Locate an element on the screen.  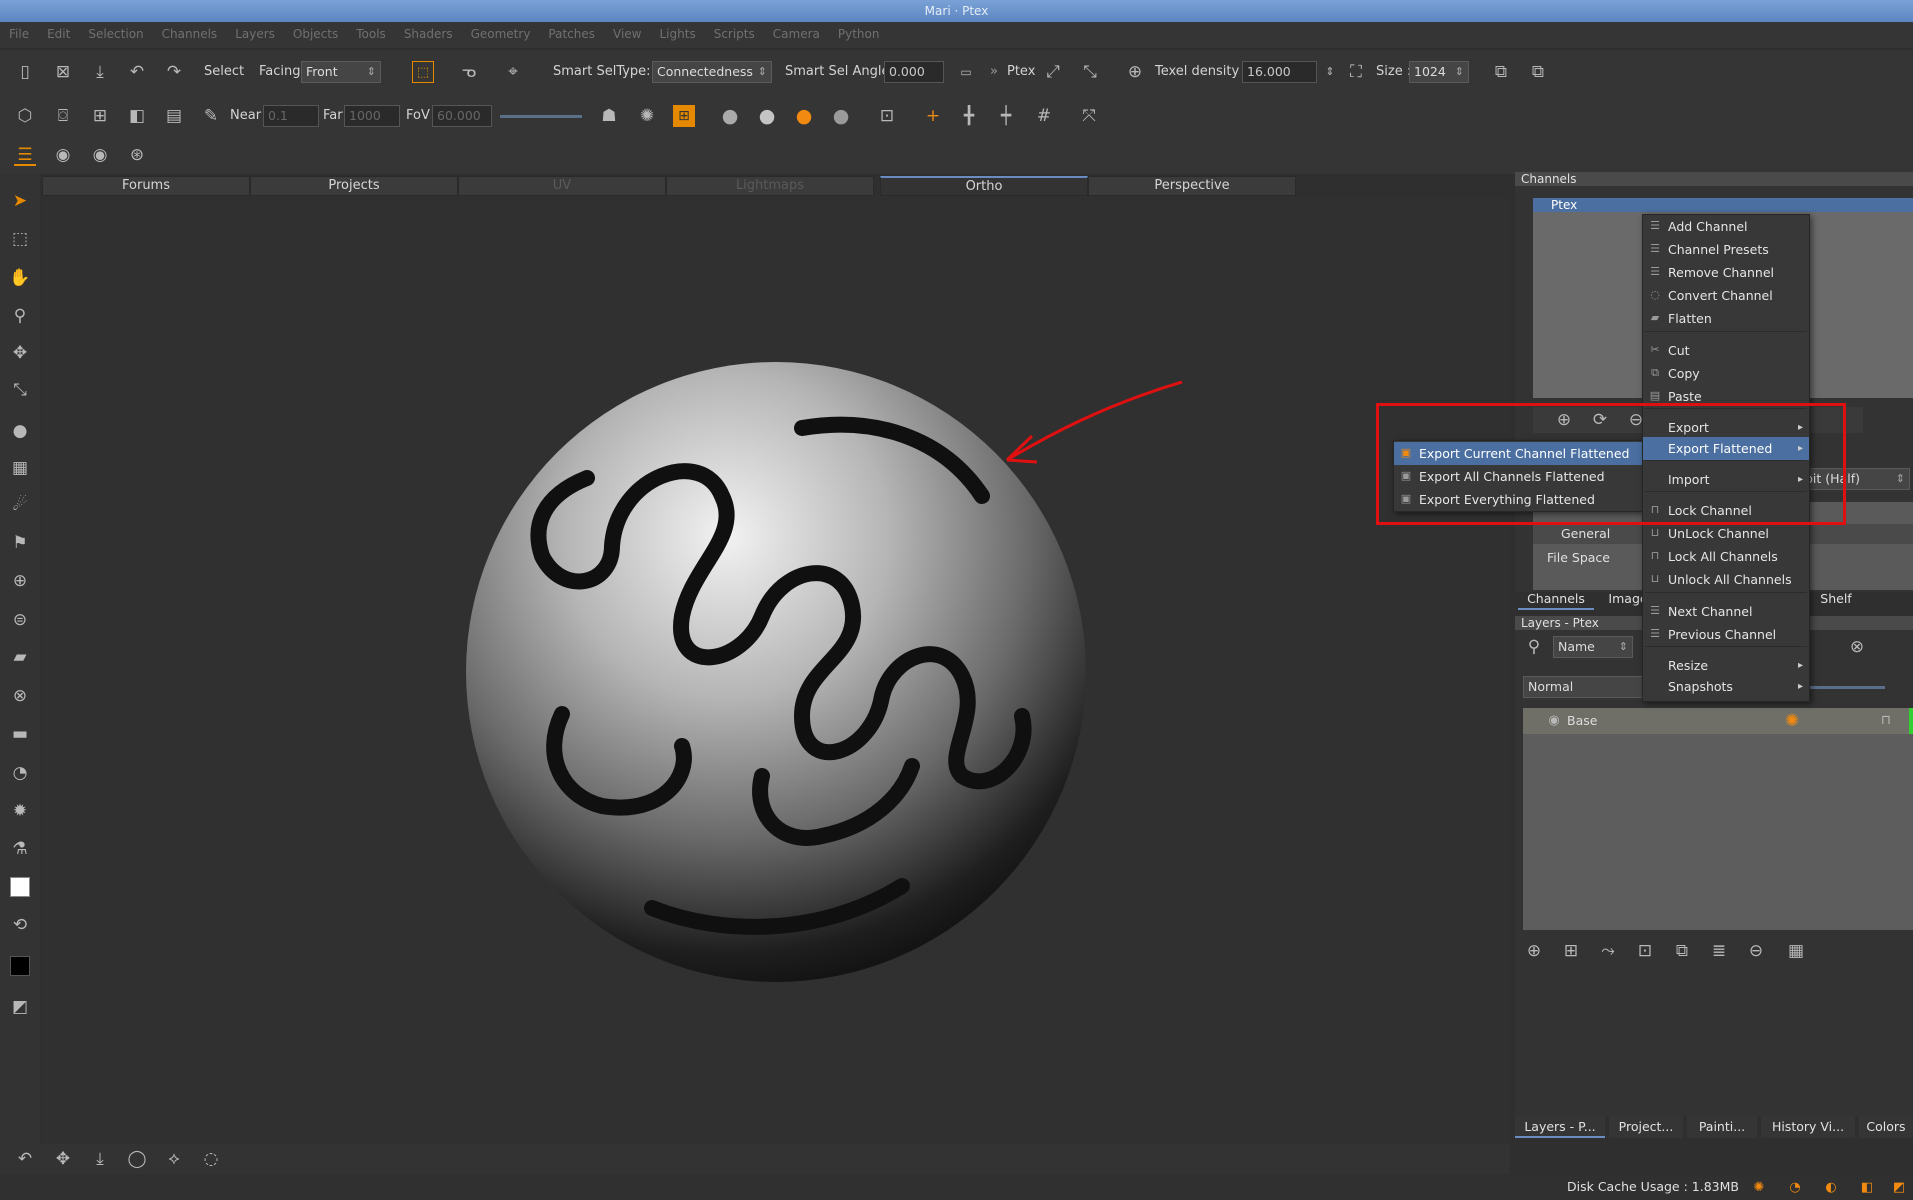
background-color-swatch is located at coordinates (20, 966).